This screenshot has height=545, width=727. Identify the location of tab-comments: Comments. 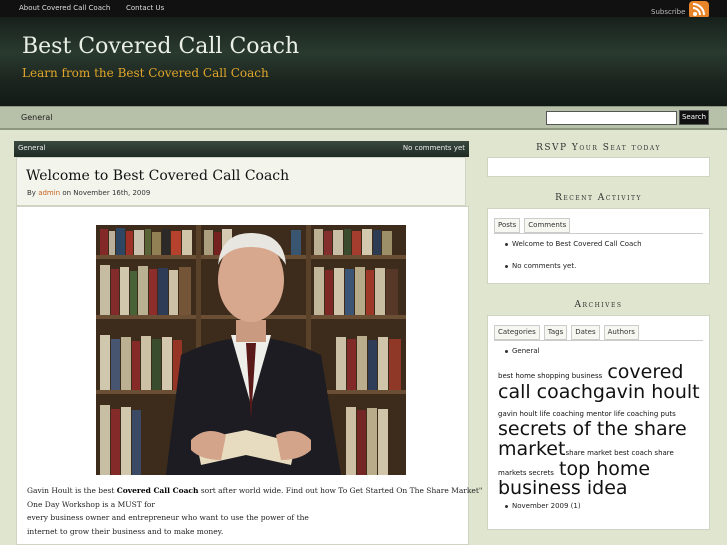
(547, 225).